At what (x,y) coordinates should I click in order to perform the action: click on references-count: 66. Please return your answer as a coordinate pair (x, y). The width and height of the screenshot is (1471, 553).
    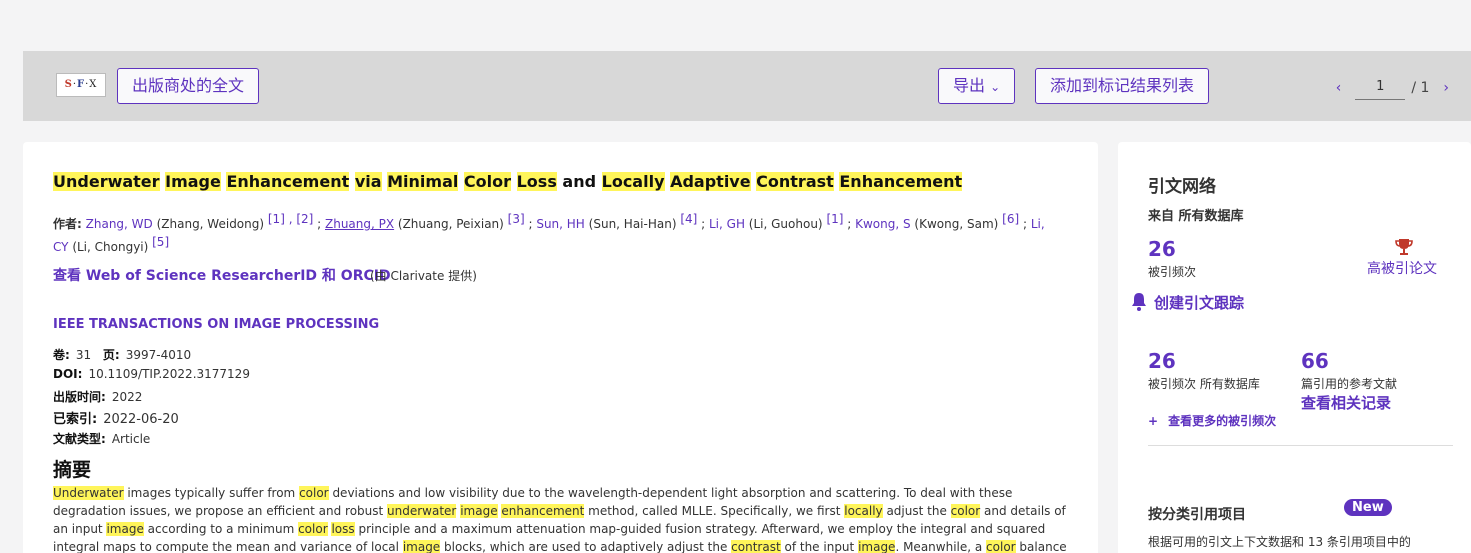
    Looking at the image, I should click on (1315, 361).